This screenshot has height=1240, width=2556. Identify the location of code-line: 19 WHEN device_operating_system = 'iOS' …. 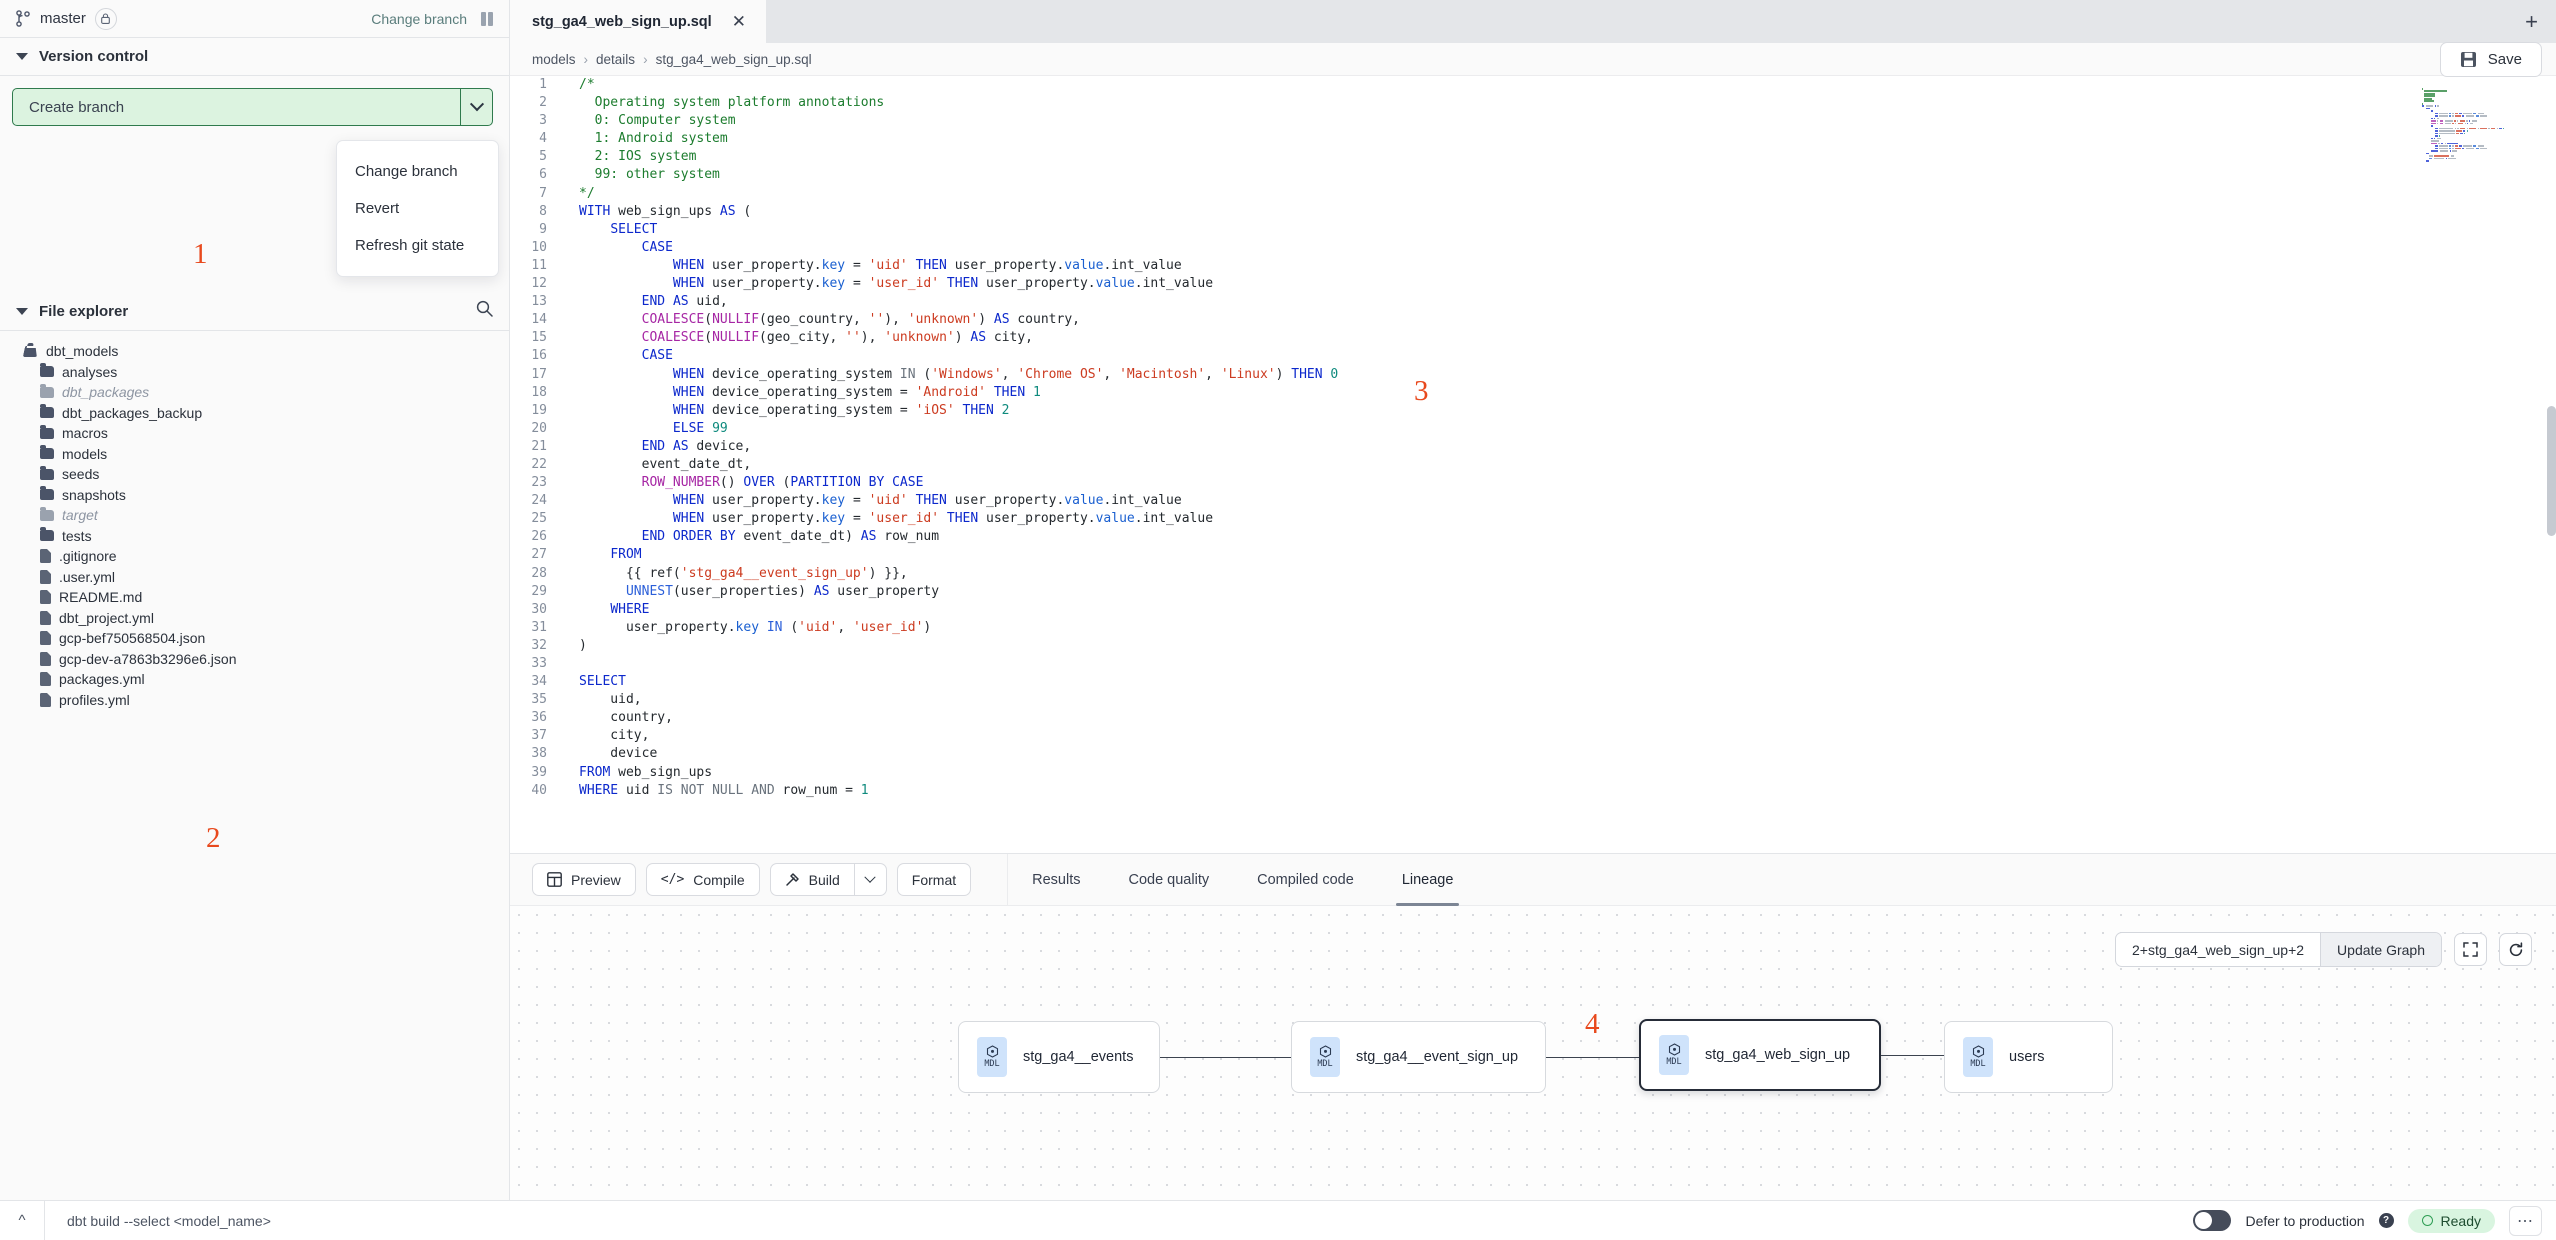
(1533, 411).